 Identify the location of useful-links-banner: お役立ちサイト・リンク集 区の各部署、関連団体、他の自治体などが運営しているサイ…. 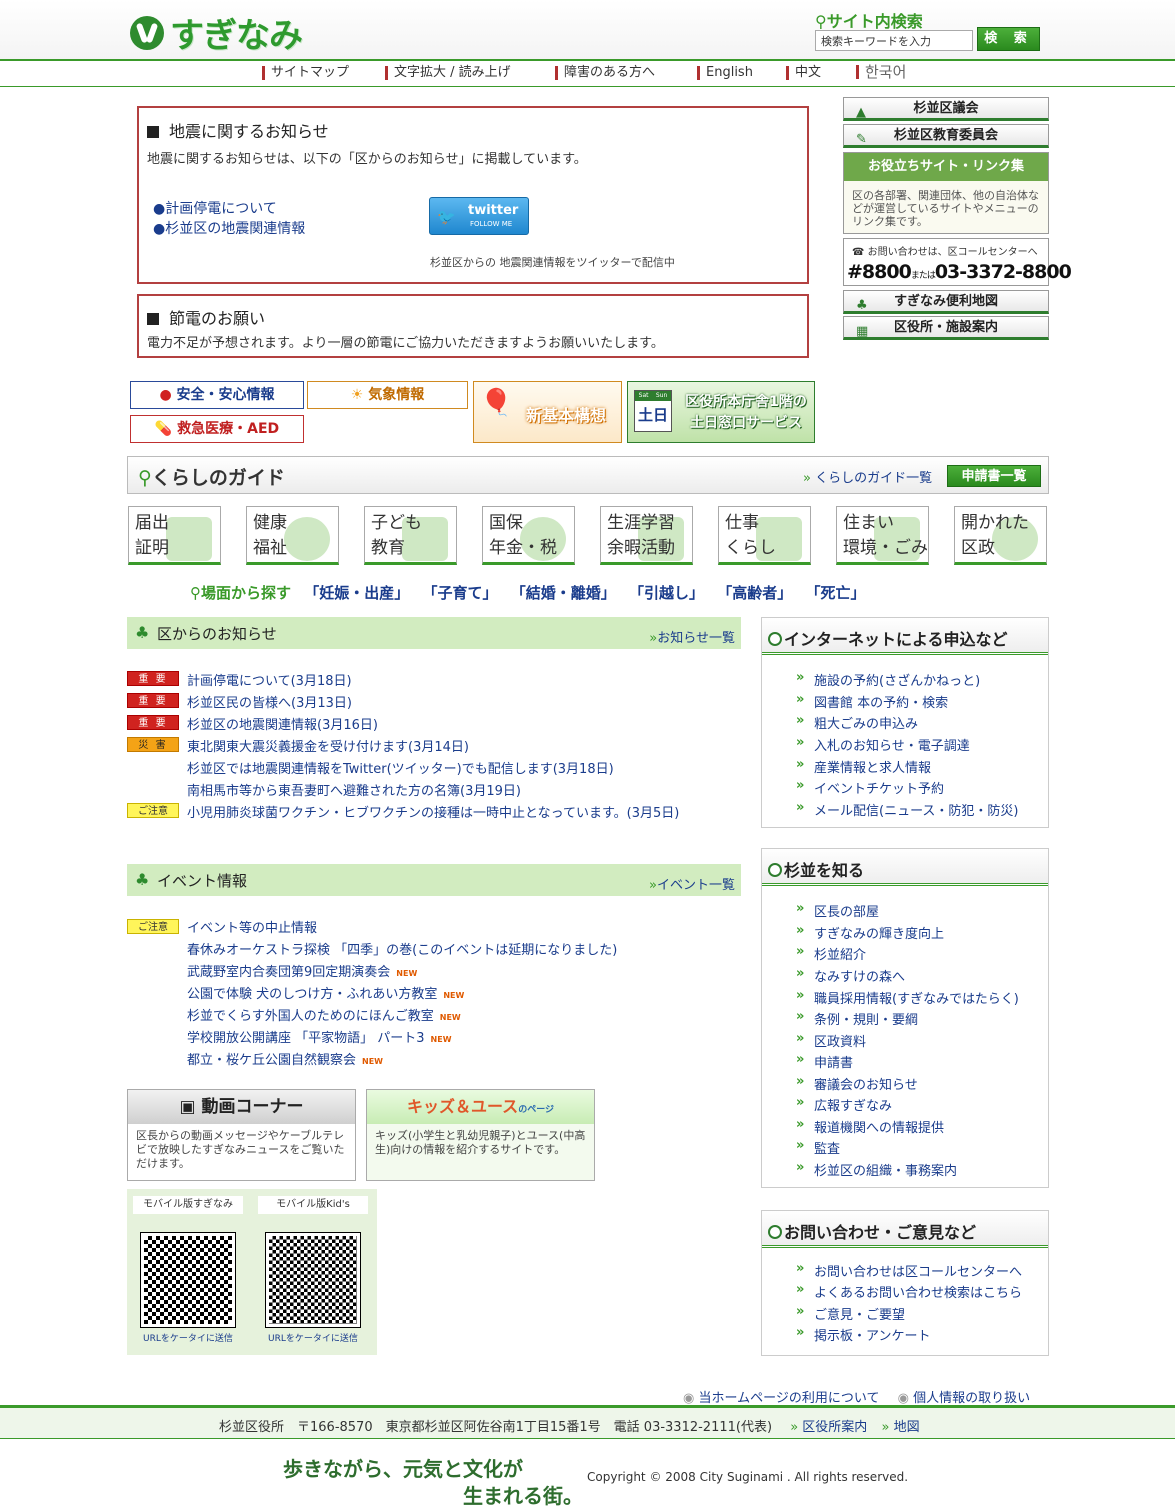
(946, 193).